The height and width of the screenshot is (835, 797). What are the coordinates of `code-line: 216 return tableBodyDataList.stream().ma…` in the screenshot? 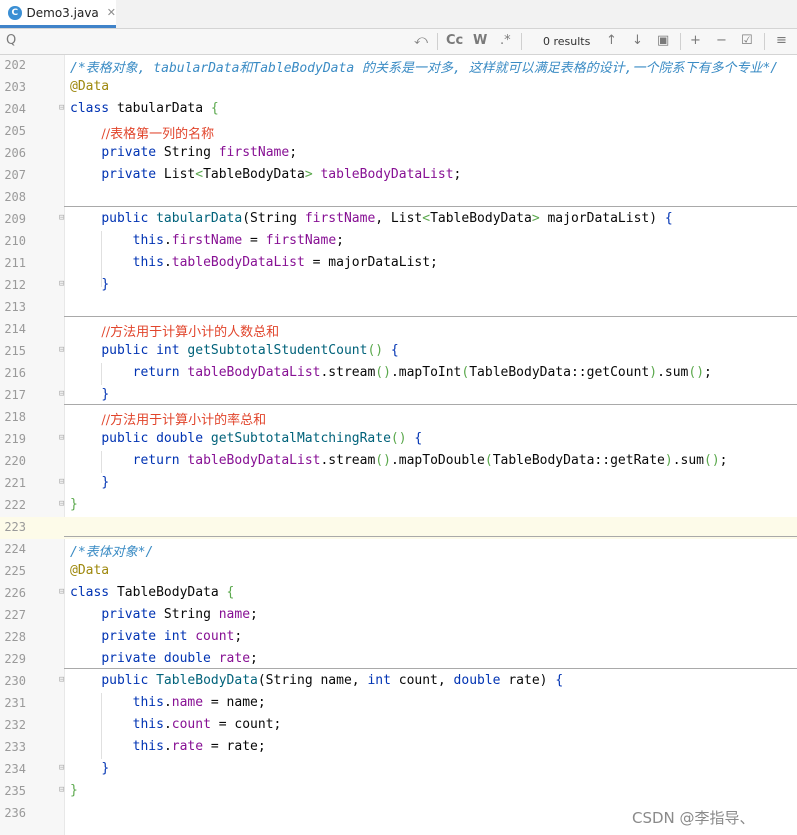 It's located at (398, 374).